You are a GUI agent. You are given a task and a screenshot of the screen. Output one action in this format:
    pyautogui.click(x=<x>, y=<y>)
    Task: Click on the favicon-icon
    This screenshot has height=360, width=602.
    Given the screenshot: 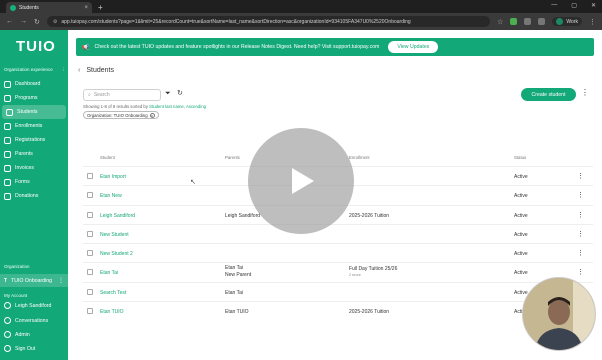 What is the action you would take?
    pyautogui.click(x=13, y=7)
    